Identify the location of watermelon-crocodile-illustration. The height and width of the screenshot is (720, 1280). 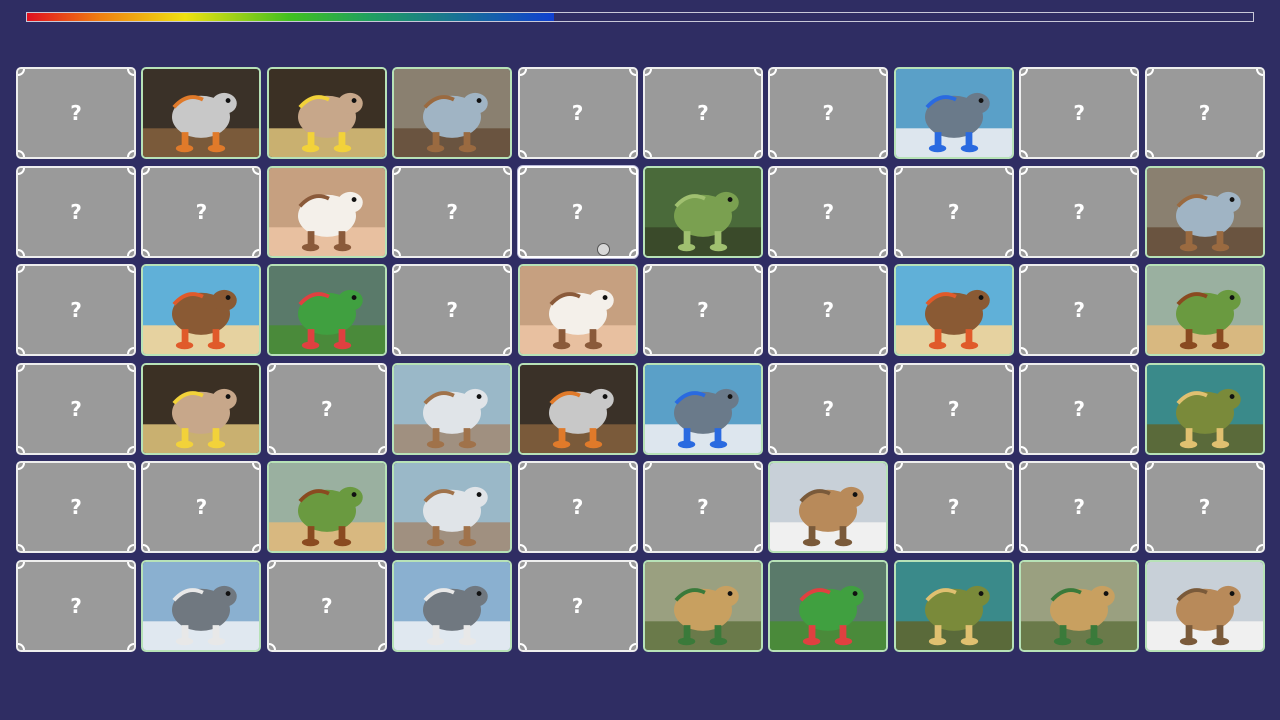
(828, 605).